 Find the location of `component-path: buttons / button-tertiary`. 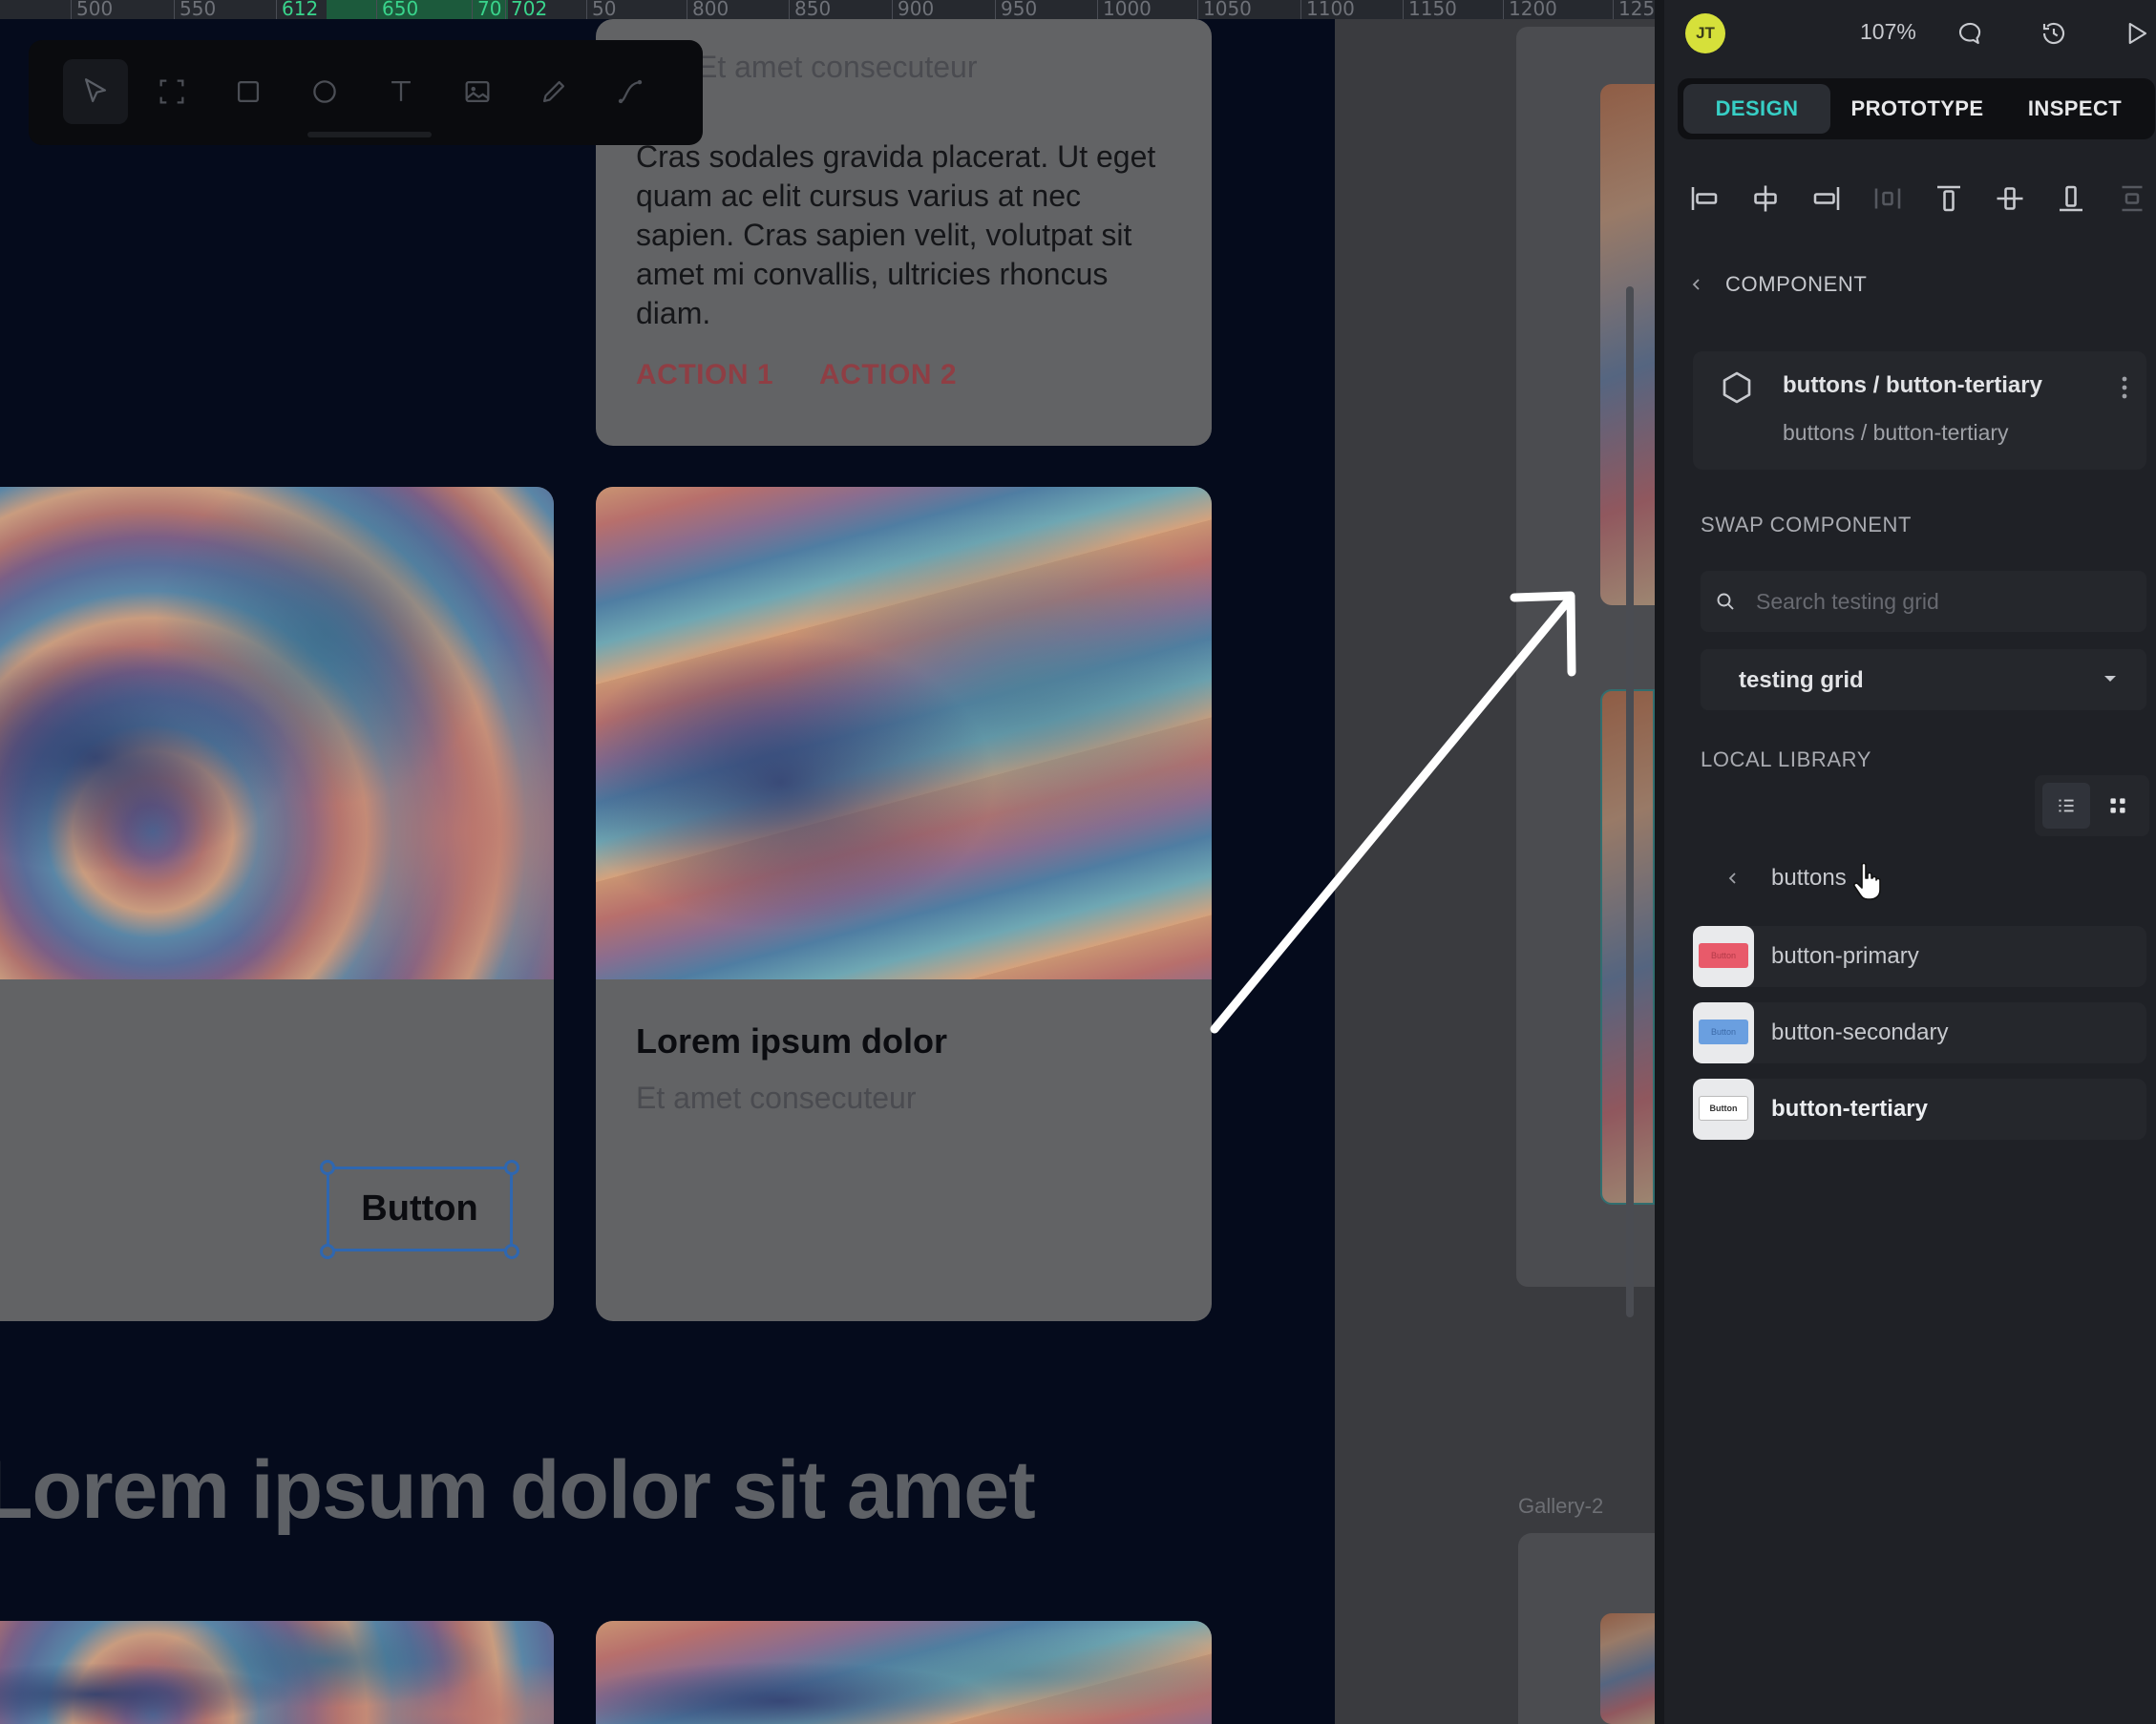

component-path: buttons / button-tertiary is located at coordinates (1913, 385).